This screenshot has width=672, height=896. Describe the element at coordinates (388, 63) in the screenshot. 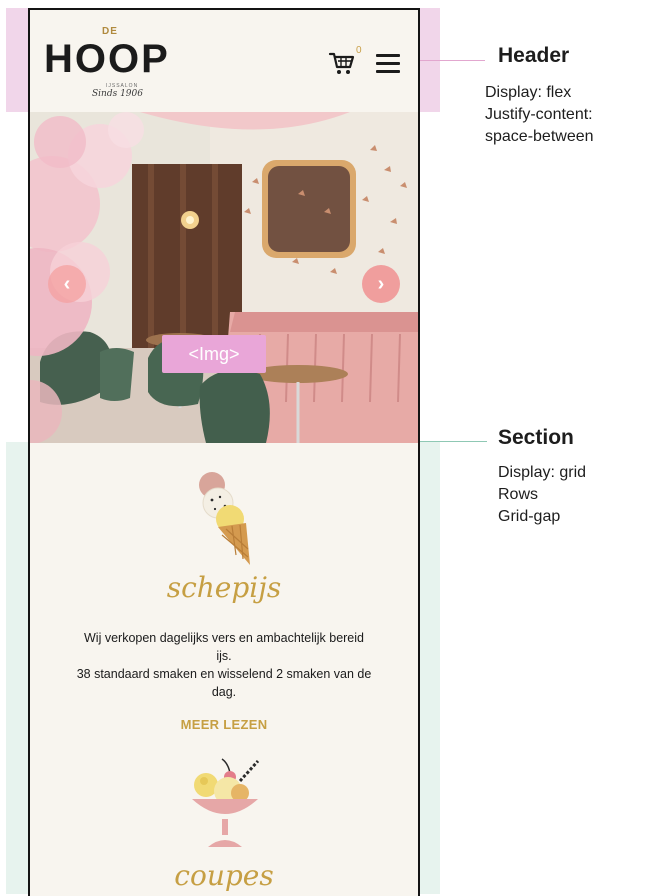

I see `hamburger-menu-icon` at that location.